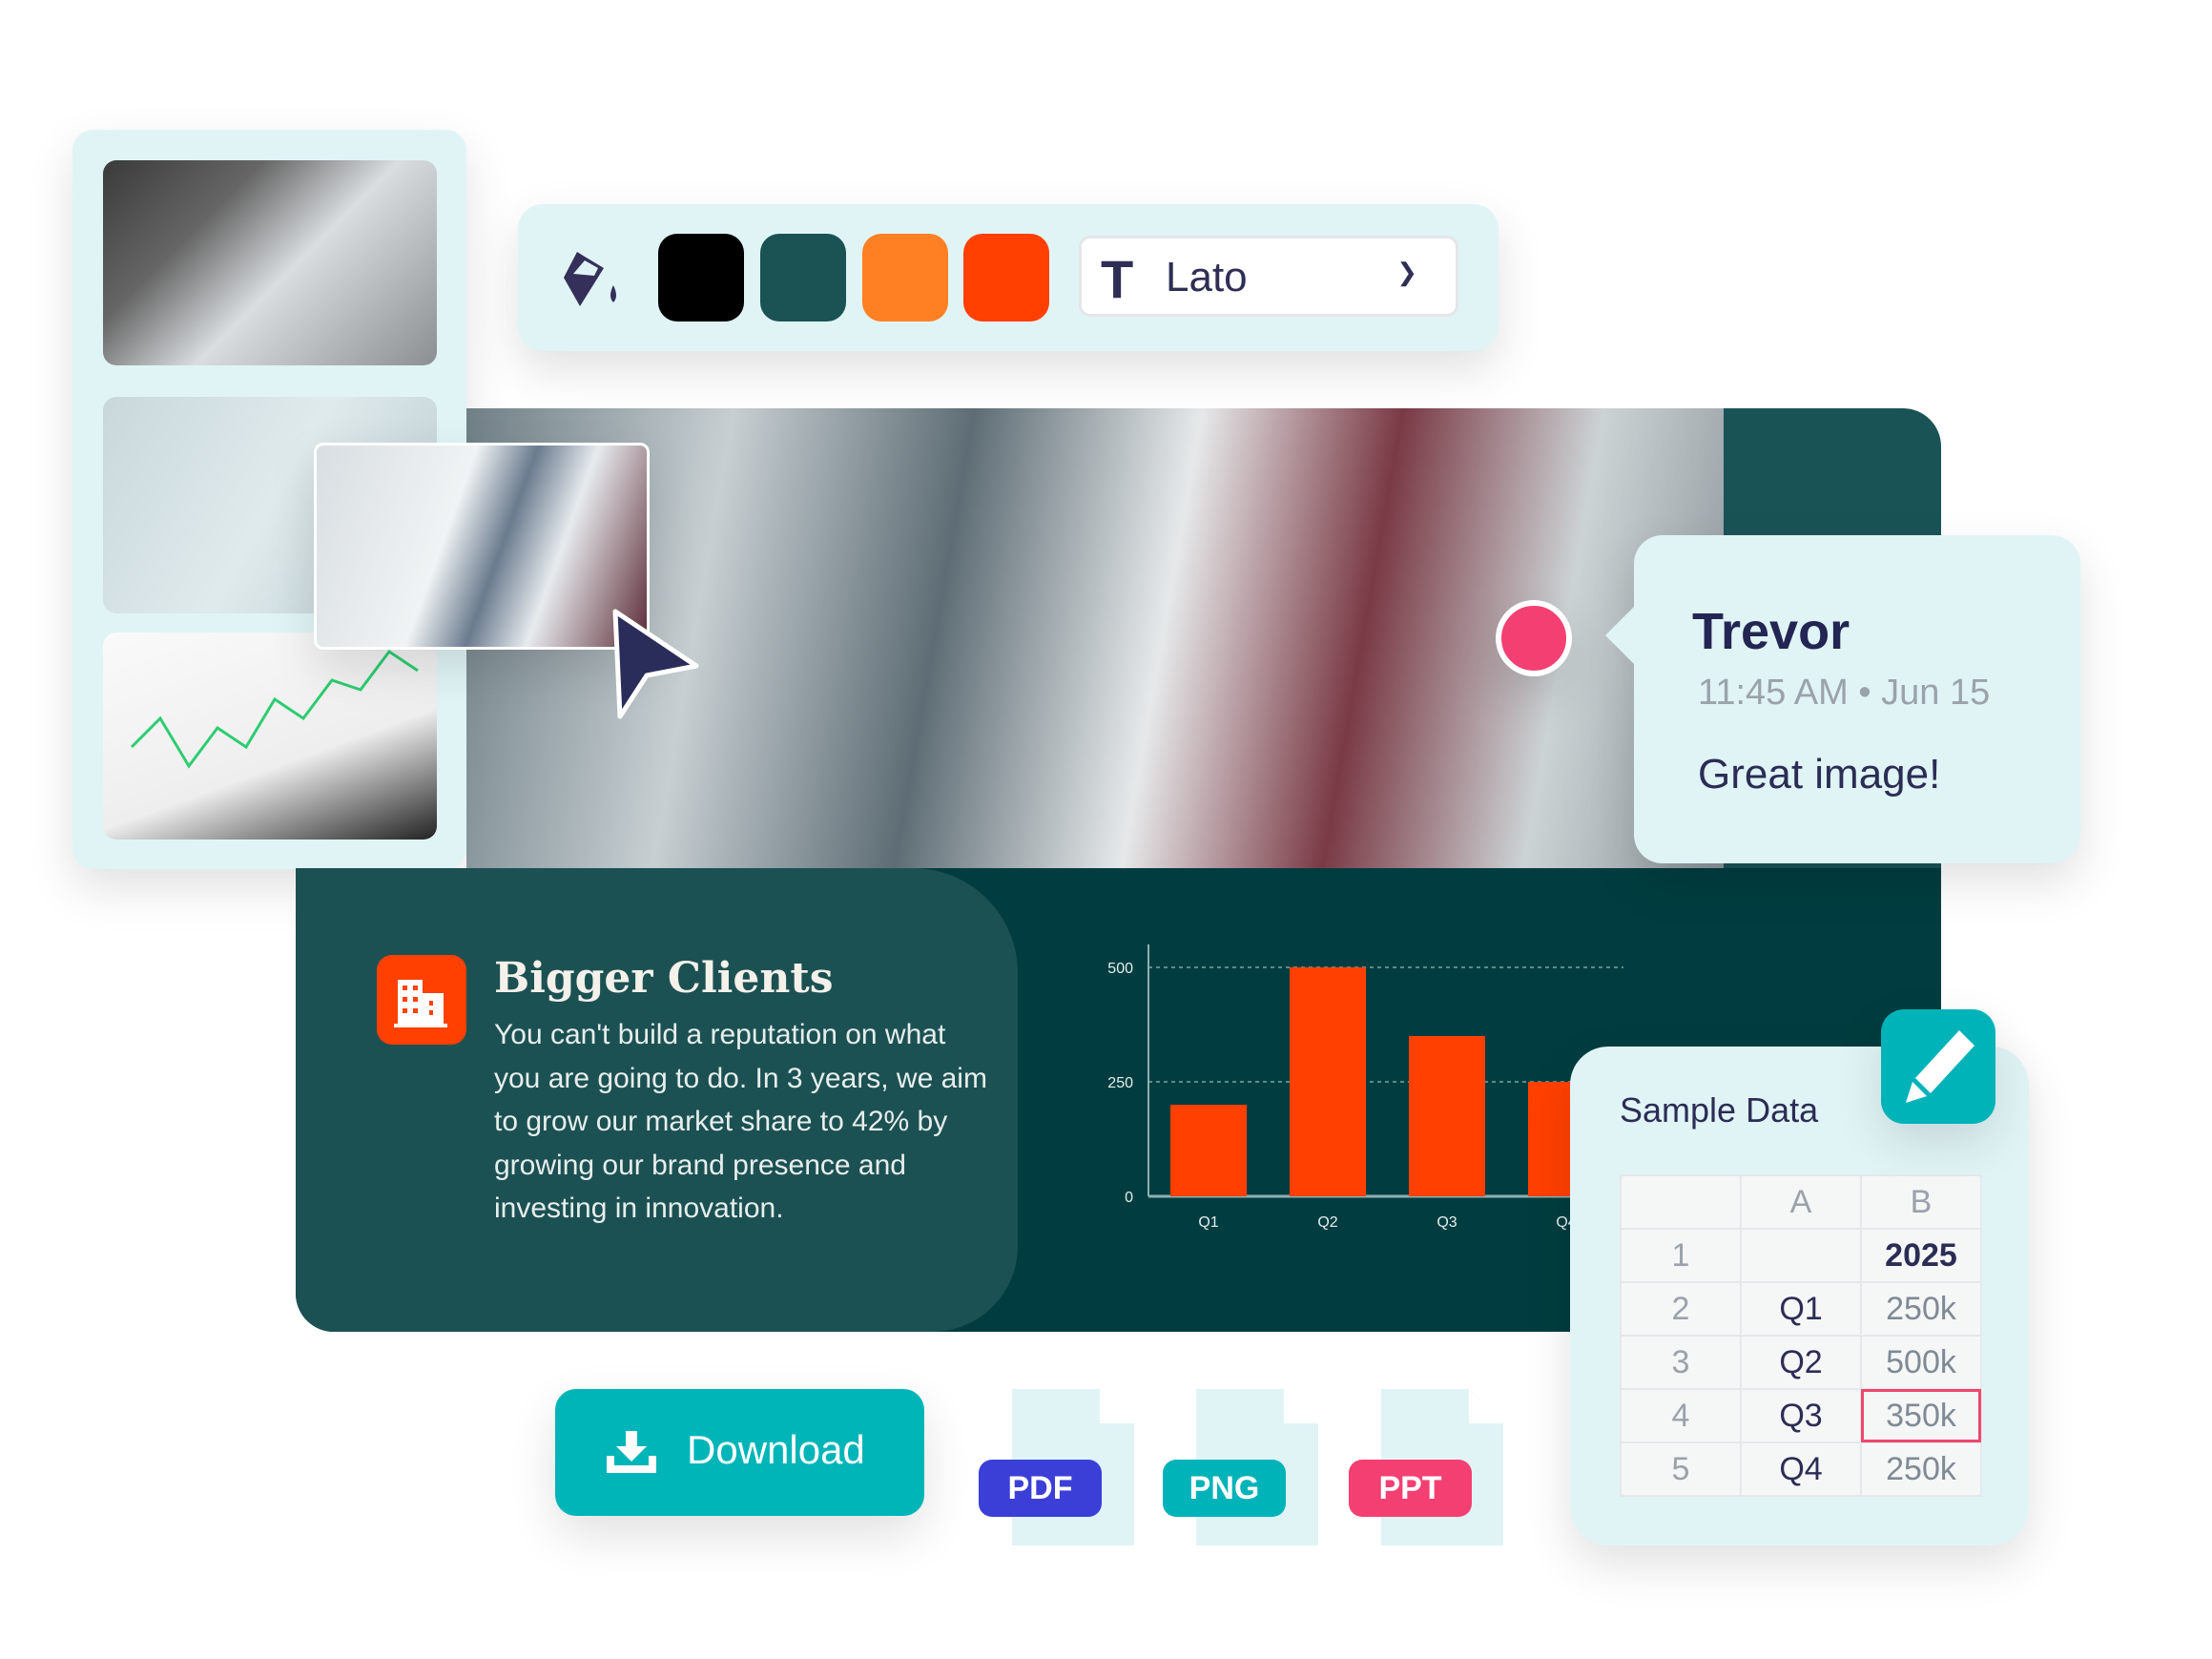  I want to click on color-swatch-orange, so click(905, 277).